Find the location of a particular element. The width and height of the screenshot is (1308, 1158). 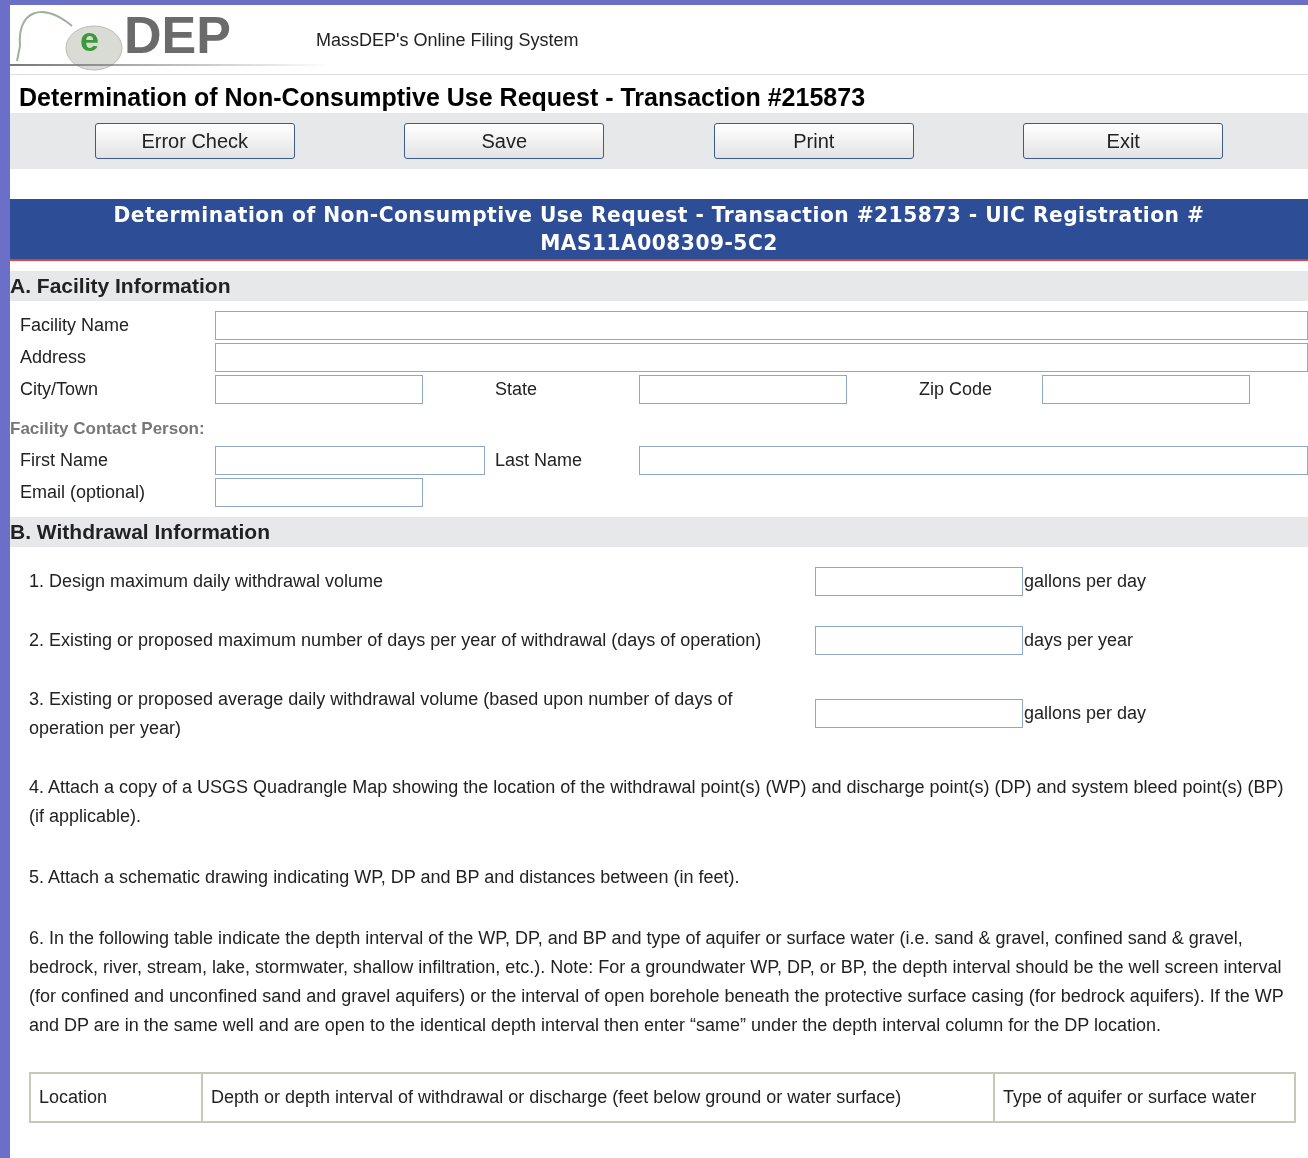

contact-heading: Facility Contact Person: is located at coordinates (108, 429).